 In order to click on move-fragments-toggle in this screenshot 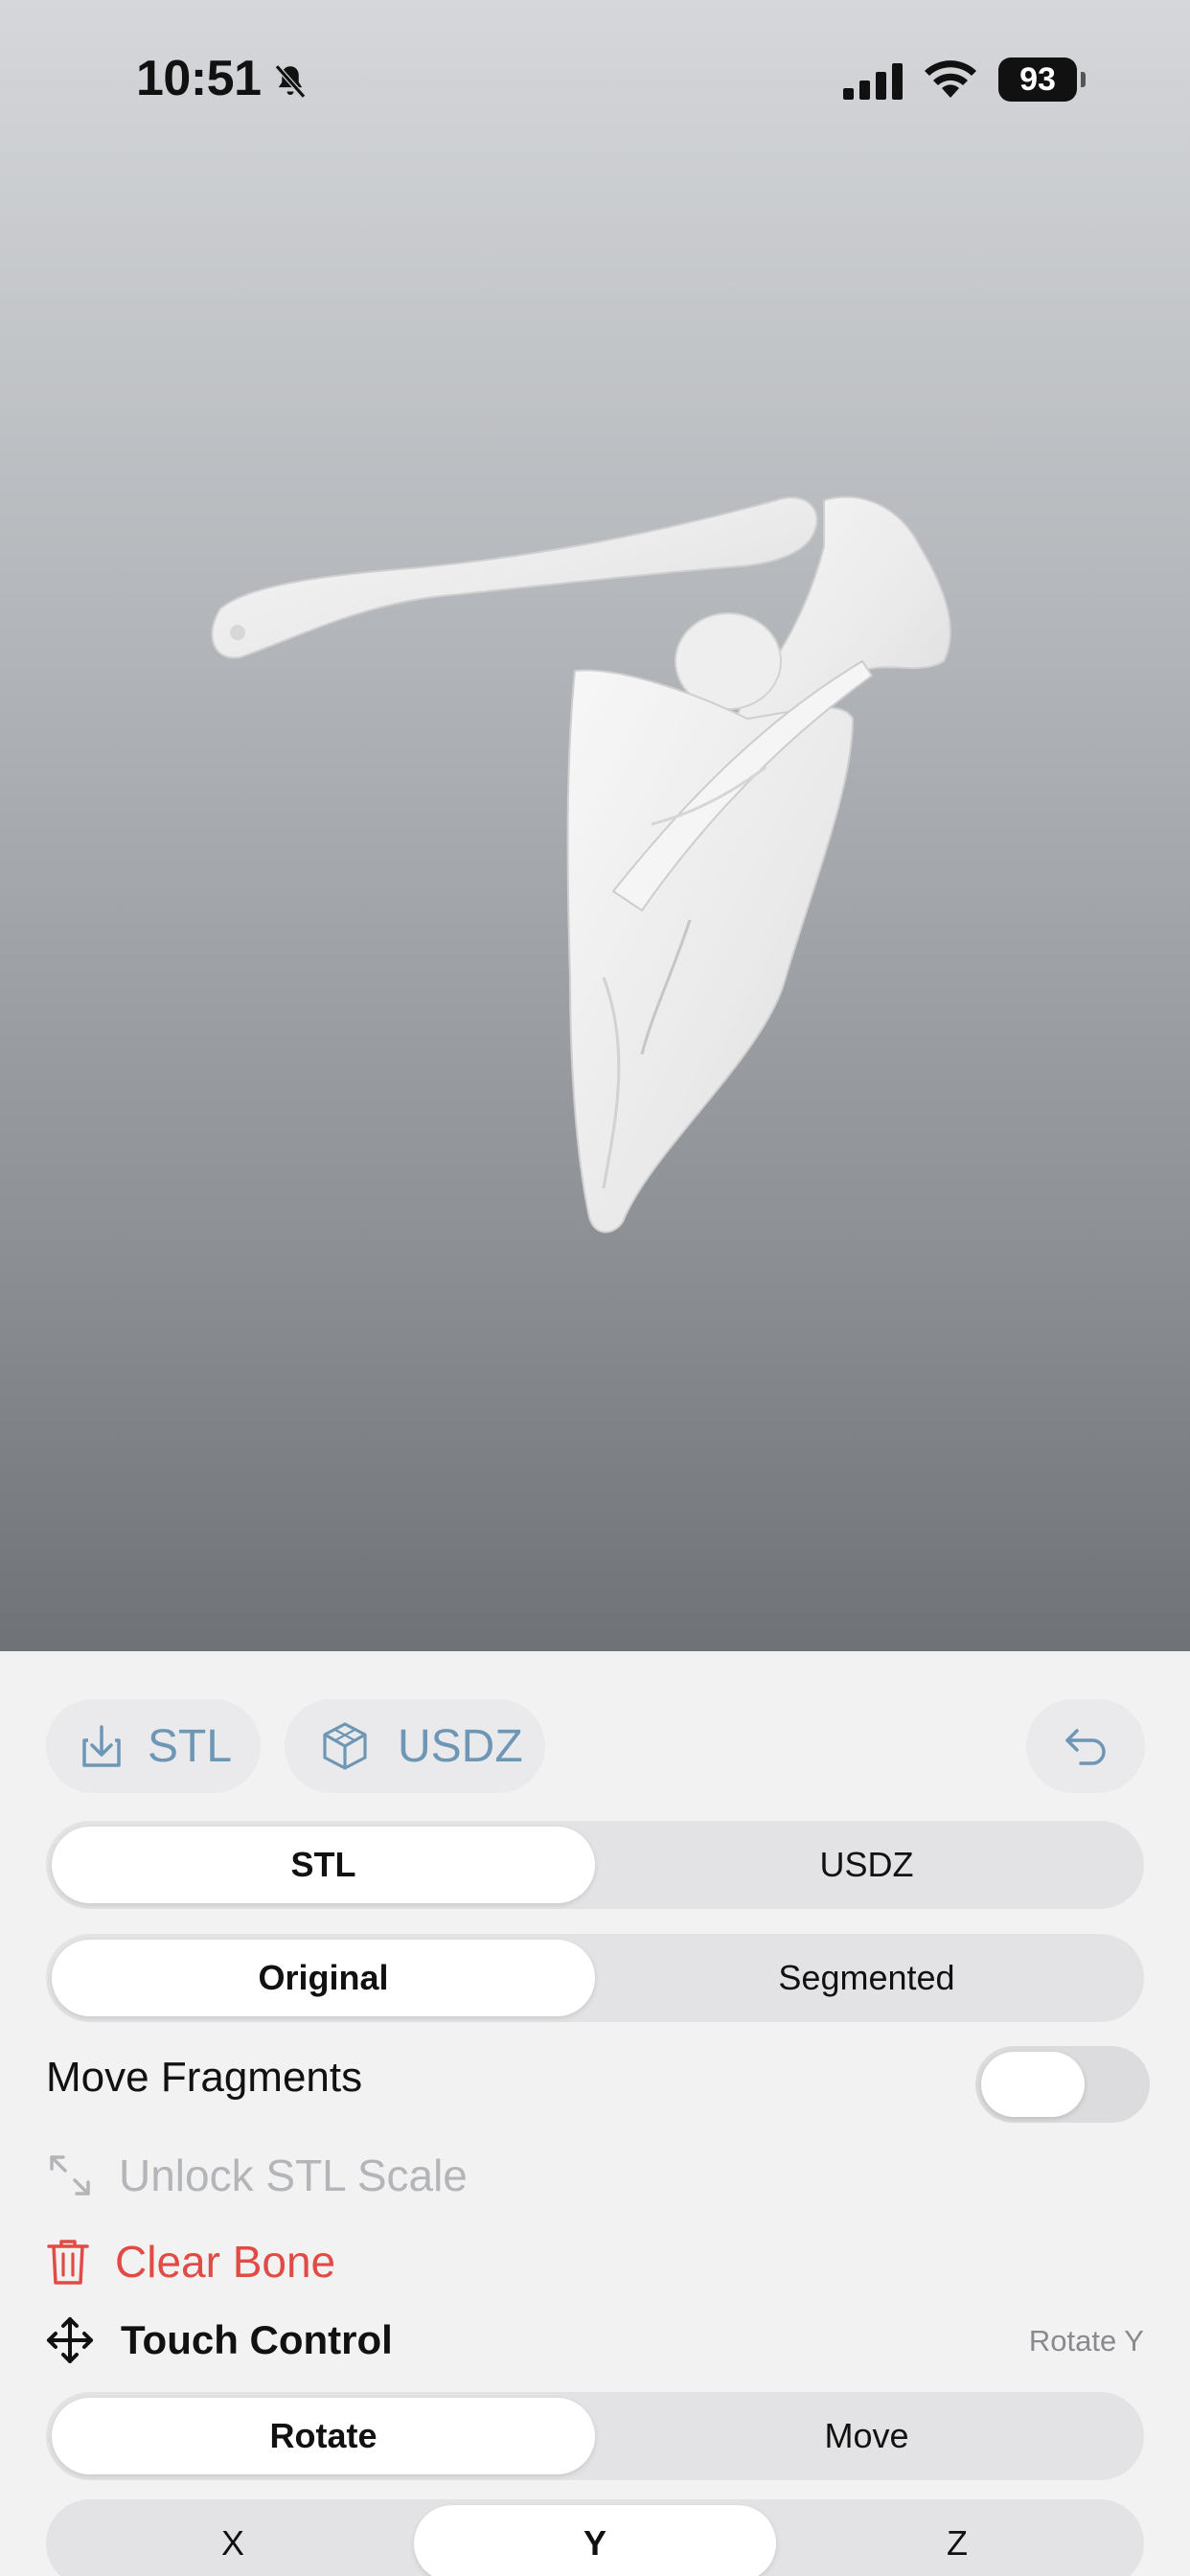, I will do `click(1063, 2084)`.